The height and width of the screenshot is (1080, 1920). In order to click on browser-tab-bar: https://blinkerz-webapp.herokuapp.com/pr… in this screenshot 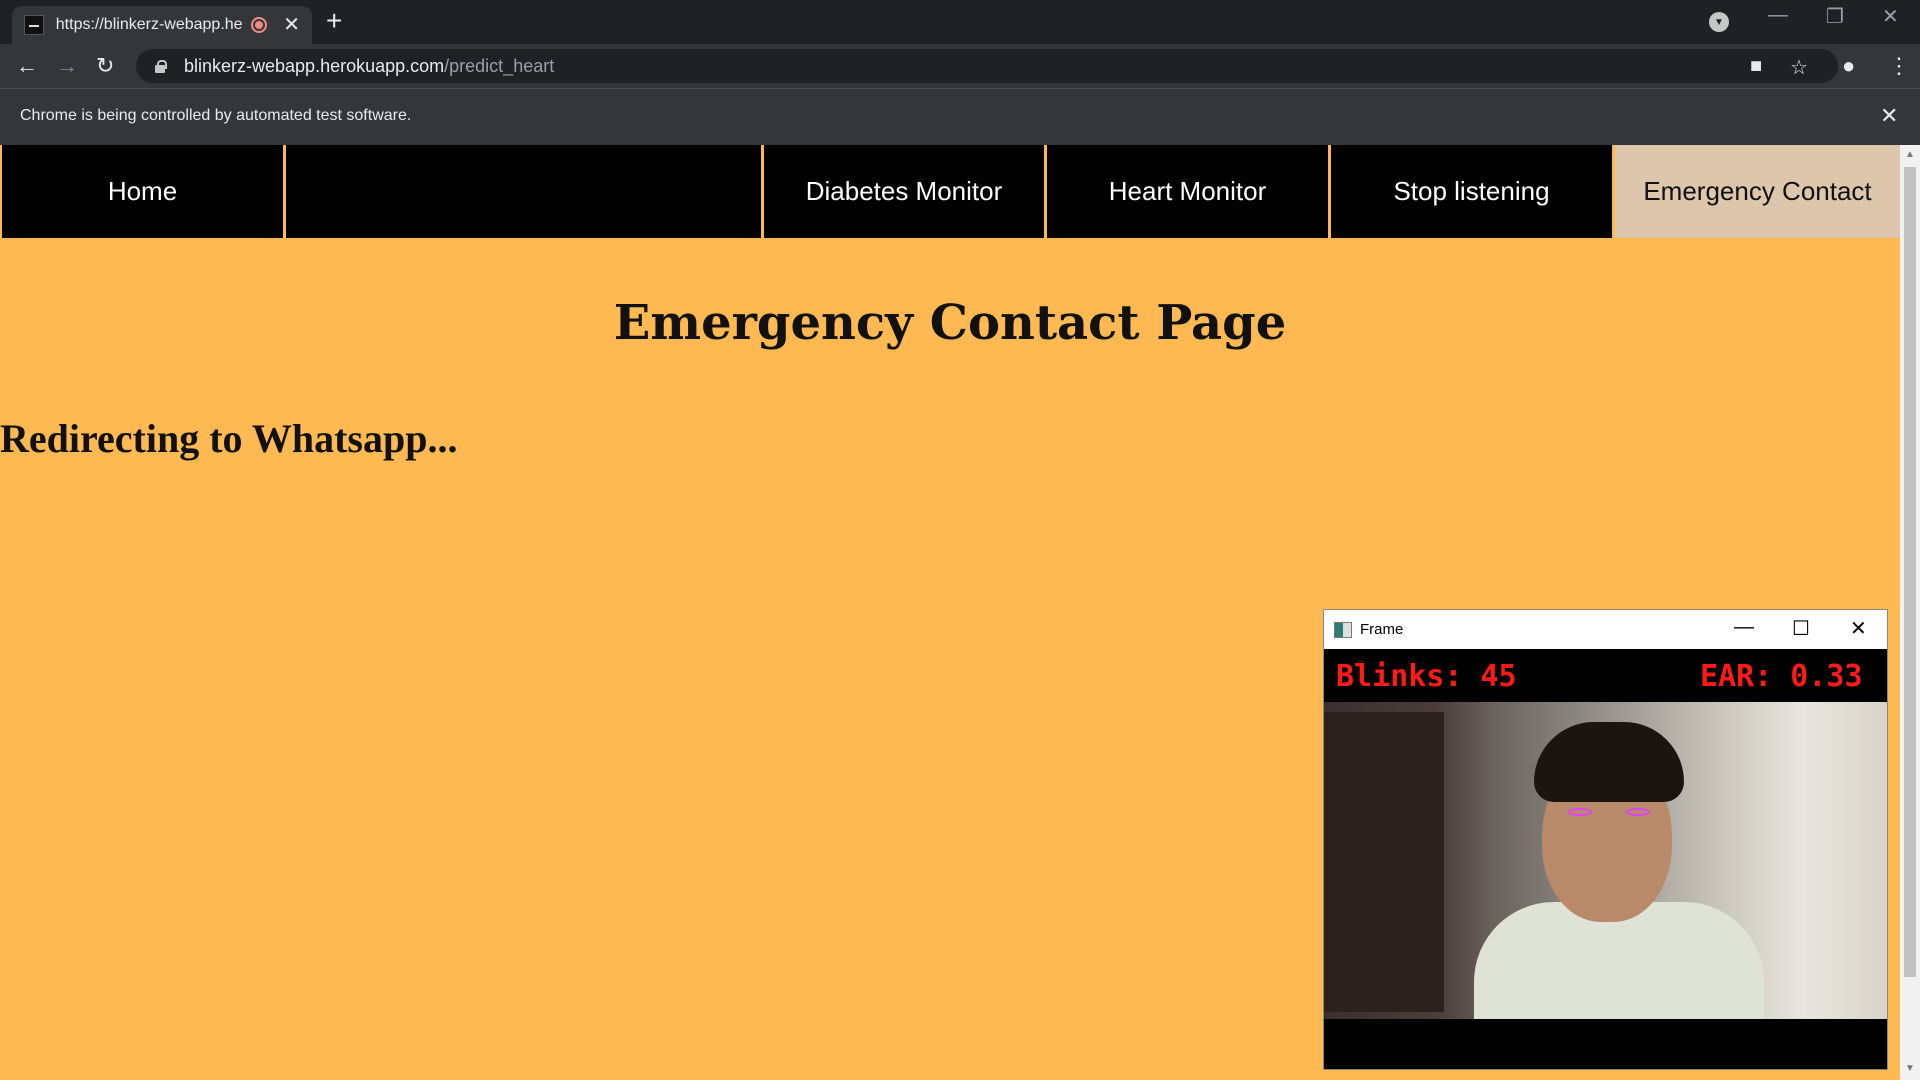, I will do `click(960, 22)`.